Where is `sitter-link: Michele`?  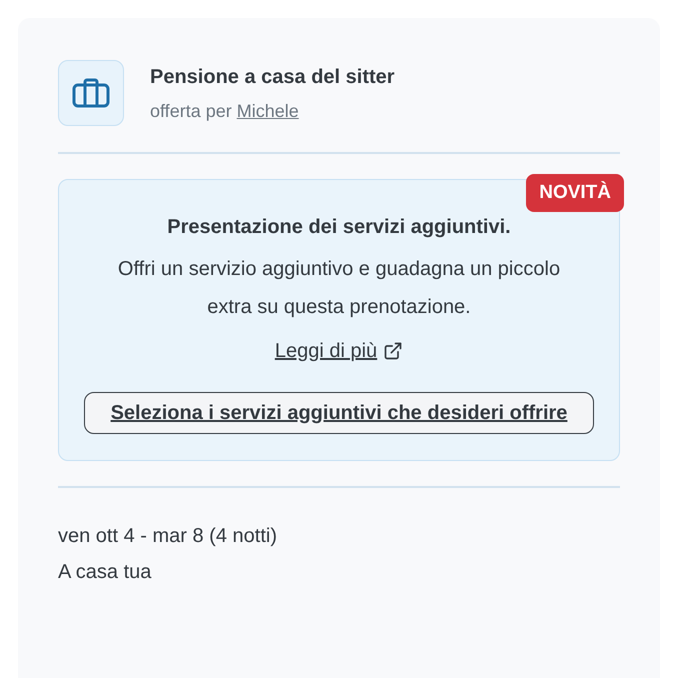
sitter-link: Michele is located at coordinates (267, 111).